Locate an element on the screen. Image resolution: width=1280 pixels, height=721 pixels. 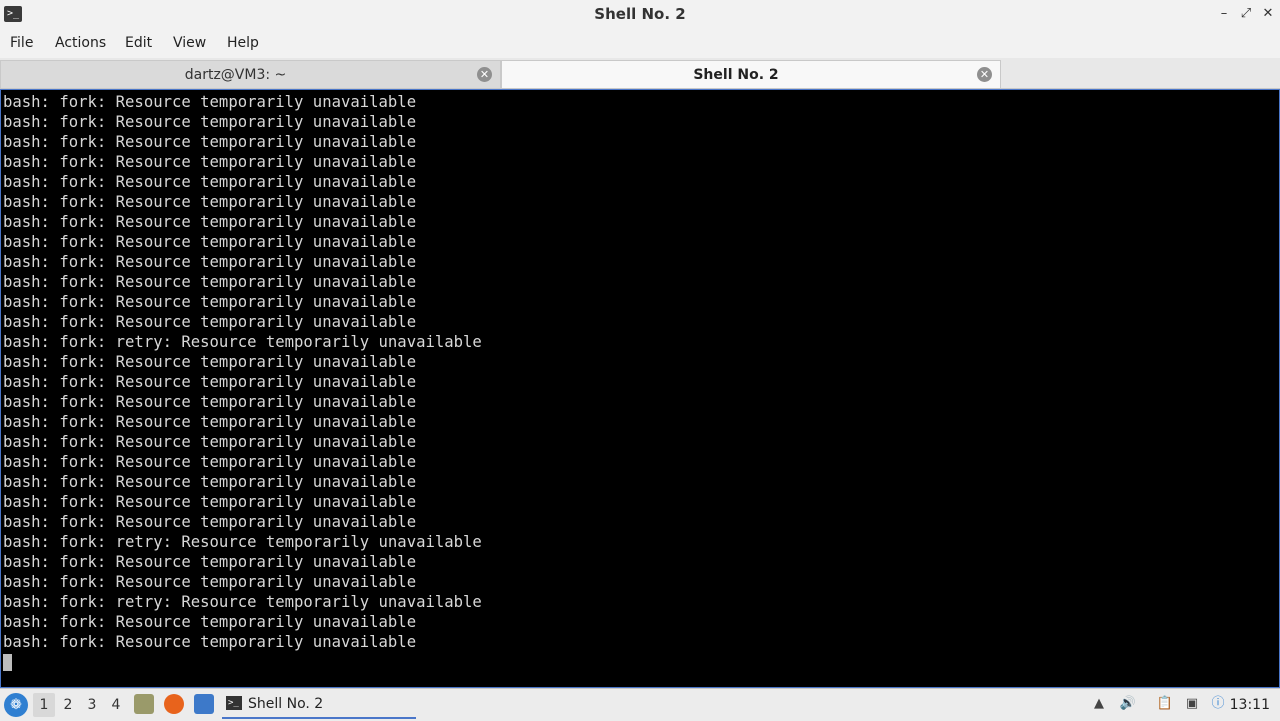
terminal-icon: >_ is located at coordinates (234, 703).